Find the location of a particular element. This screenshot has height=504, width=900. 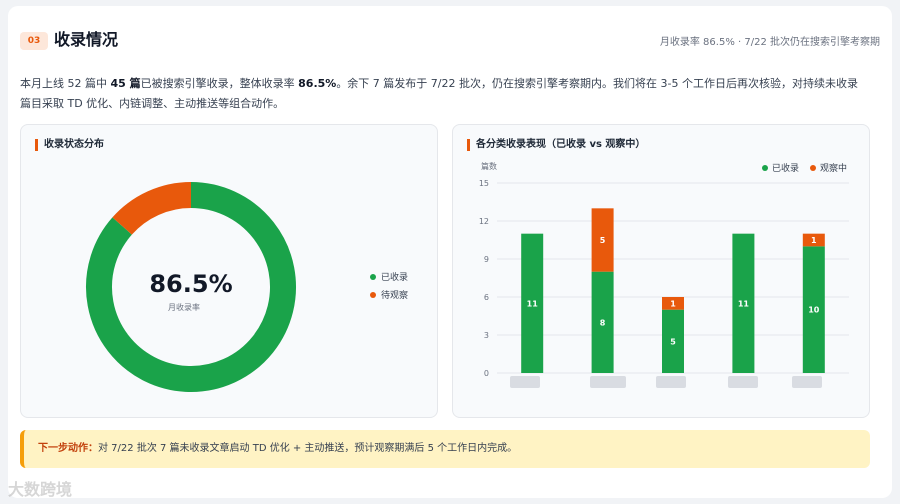

donut-chart: 86.5% 月收录率 已收录待观察 is located at coordinates (247, 287).